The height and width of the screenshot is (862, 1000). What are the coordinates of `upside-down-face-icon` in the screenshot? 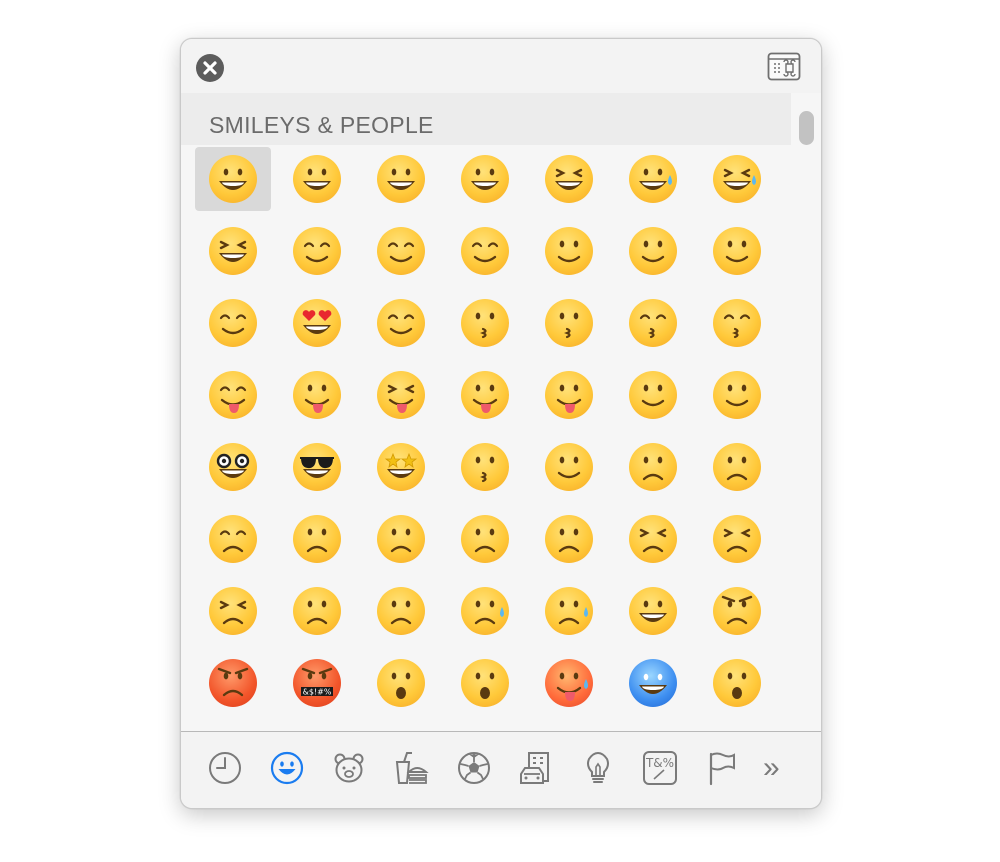 It's located at (653, 251).